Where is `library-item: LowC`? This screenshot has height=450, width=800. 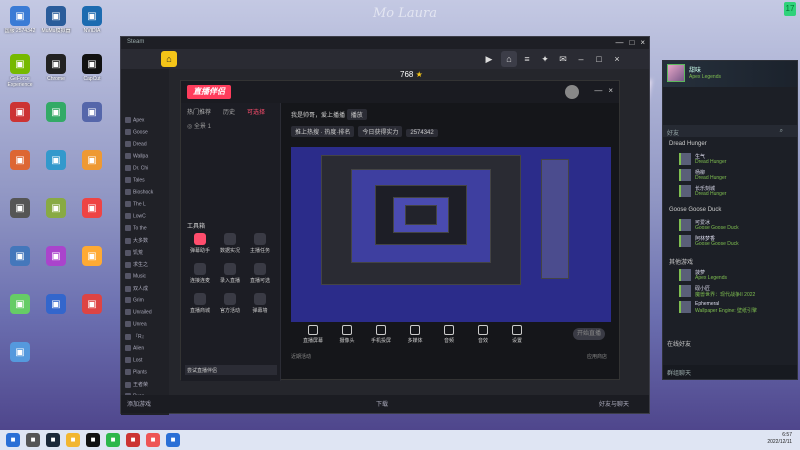 library-item: LowC is located at coordinates (147, 218).